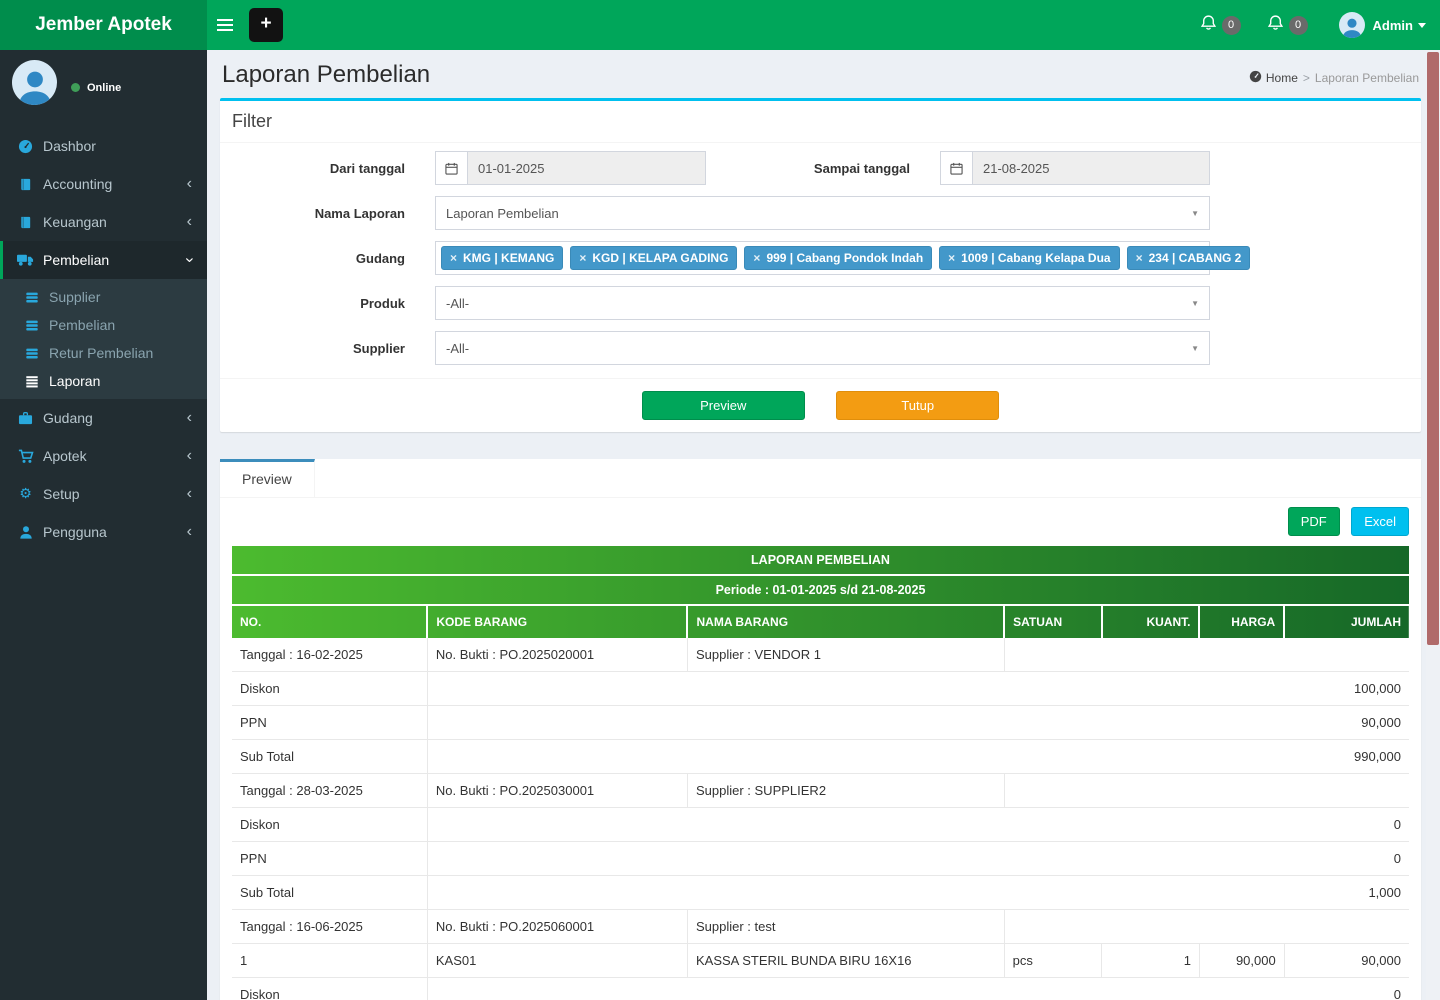 The width and height of the screenshot is (1440, 1000). I want to click on sidebar-subitem-laporan: Laporan, so click(103, 381).